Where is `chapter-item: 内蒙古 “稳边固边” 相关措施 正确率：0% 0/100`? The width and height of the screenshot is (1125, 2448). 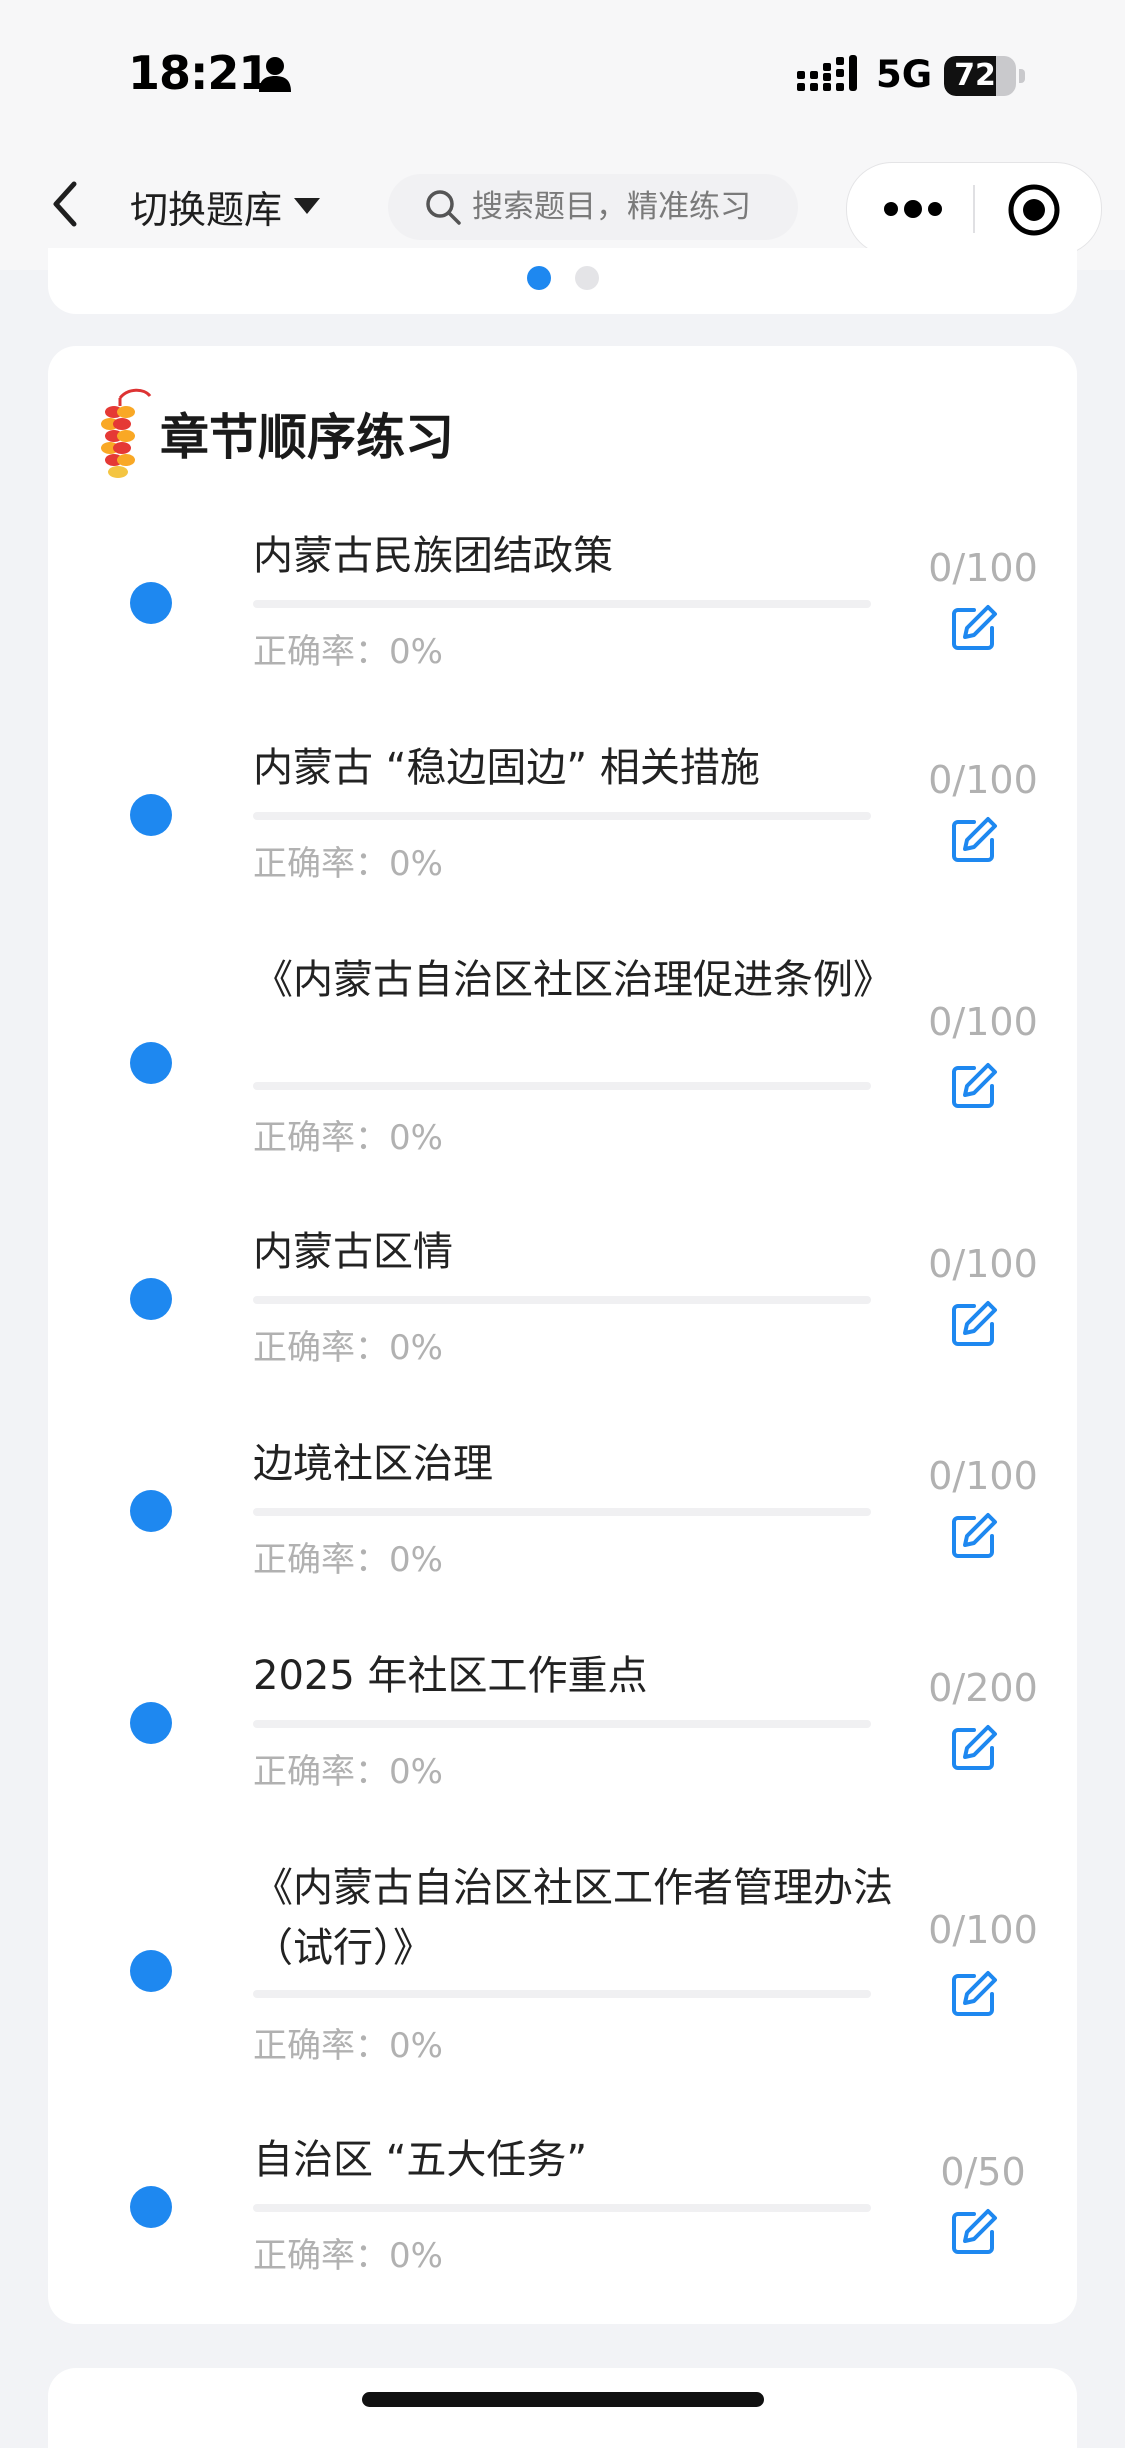 chapter-item: 内蒙古 “稳边固边” 相关措施 正确率：0% 0/100 is located at coordinates (562, 838).